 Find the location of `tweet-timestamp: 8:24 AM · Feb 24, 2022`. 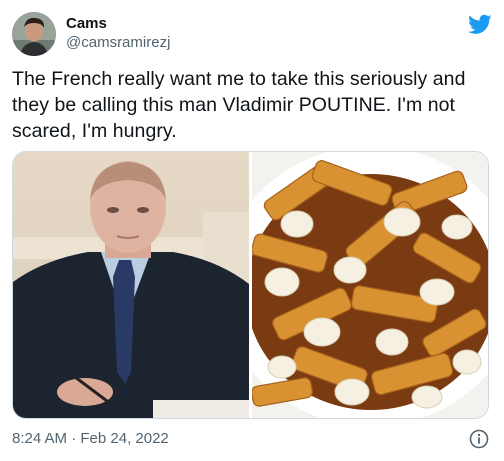

tweet-timestamp: 8:24 AM · Feb 24, 2022 is located at coordinates (90, 439).